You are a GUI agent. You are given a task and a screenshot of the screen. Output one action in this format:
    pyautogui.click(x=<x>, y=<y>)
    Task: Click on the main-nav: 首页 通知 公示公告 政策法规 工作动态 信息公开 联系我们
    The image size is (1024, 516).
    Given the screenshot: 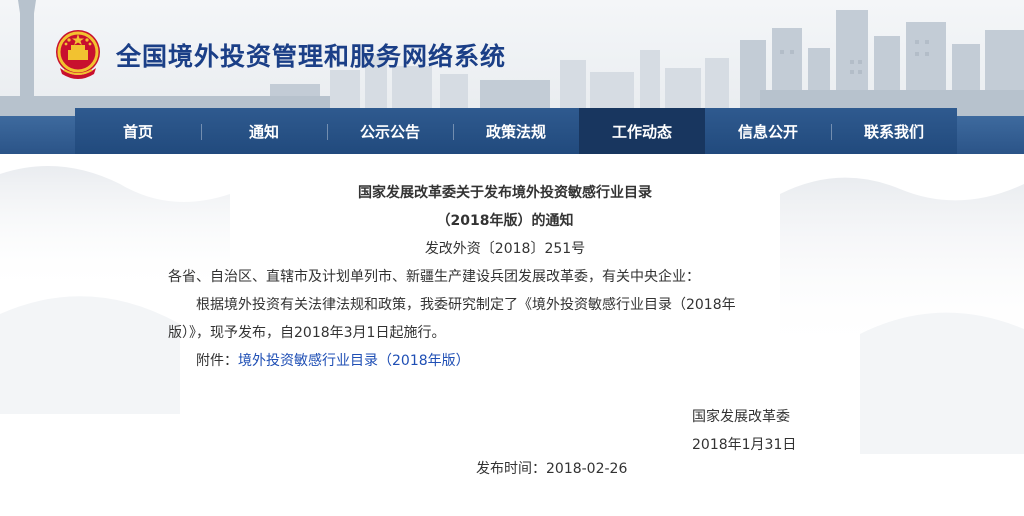 What is the action you would take?
    pyautogui.click(x=516, y=131)
    